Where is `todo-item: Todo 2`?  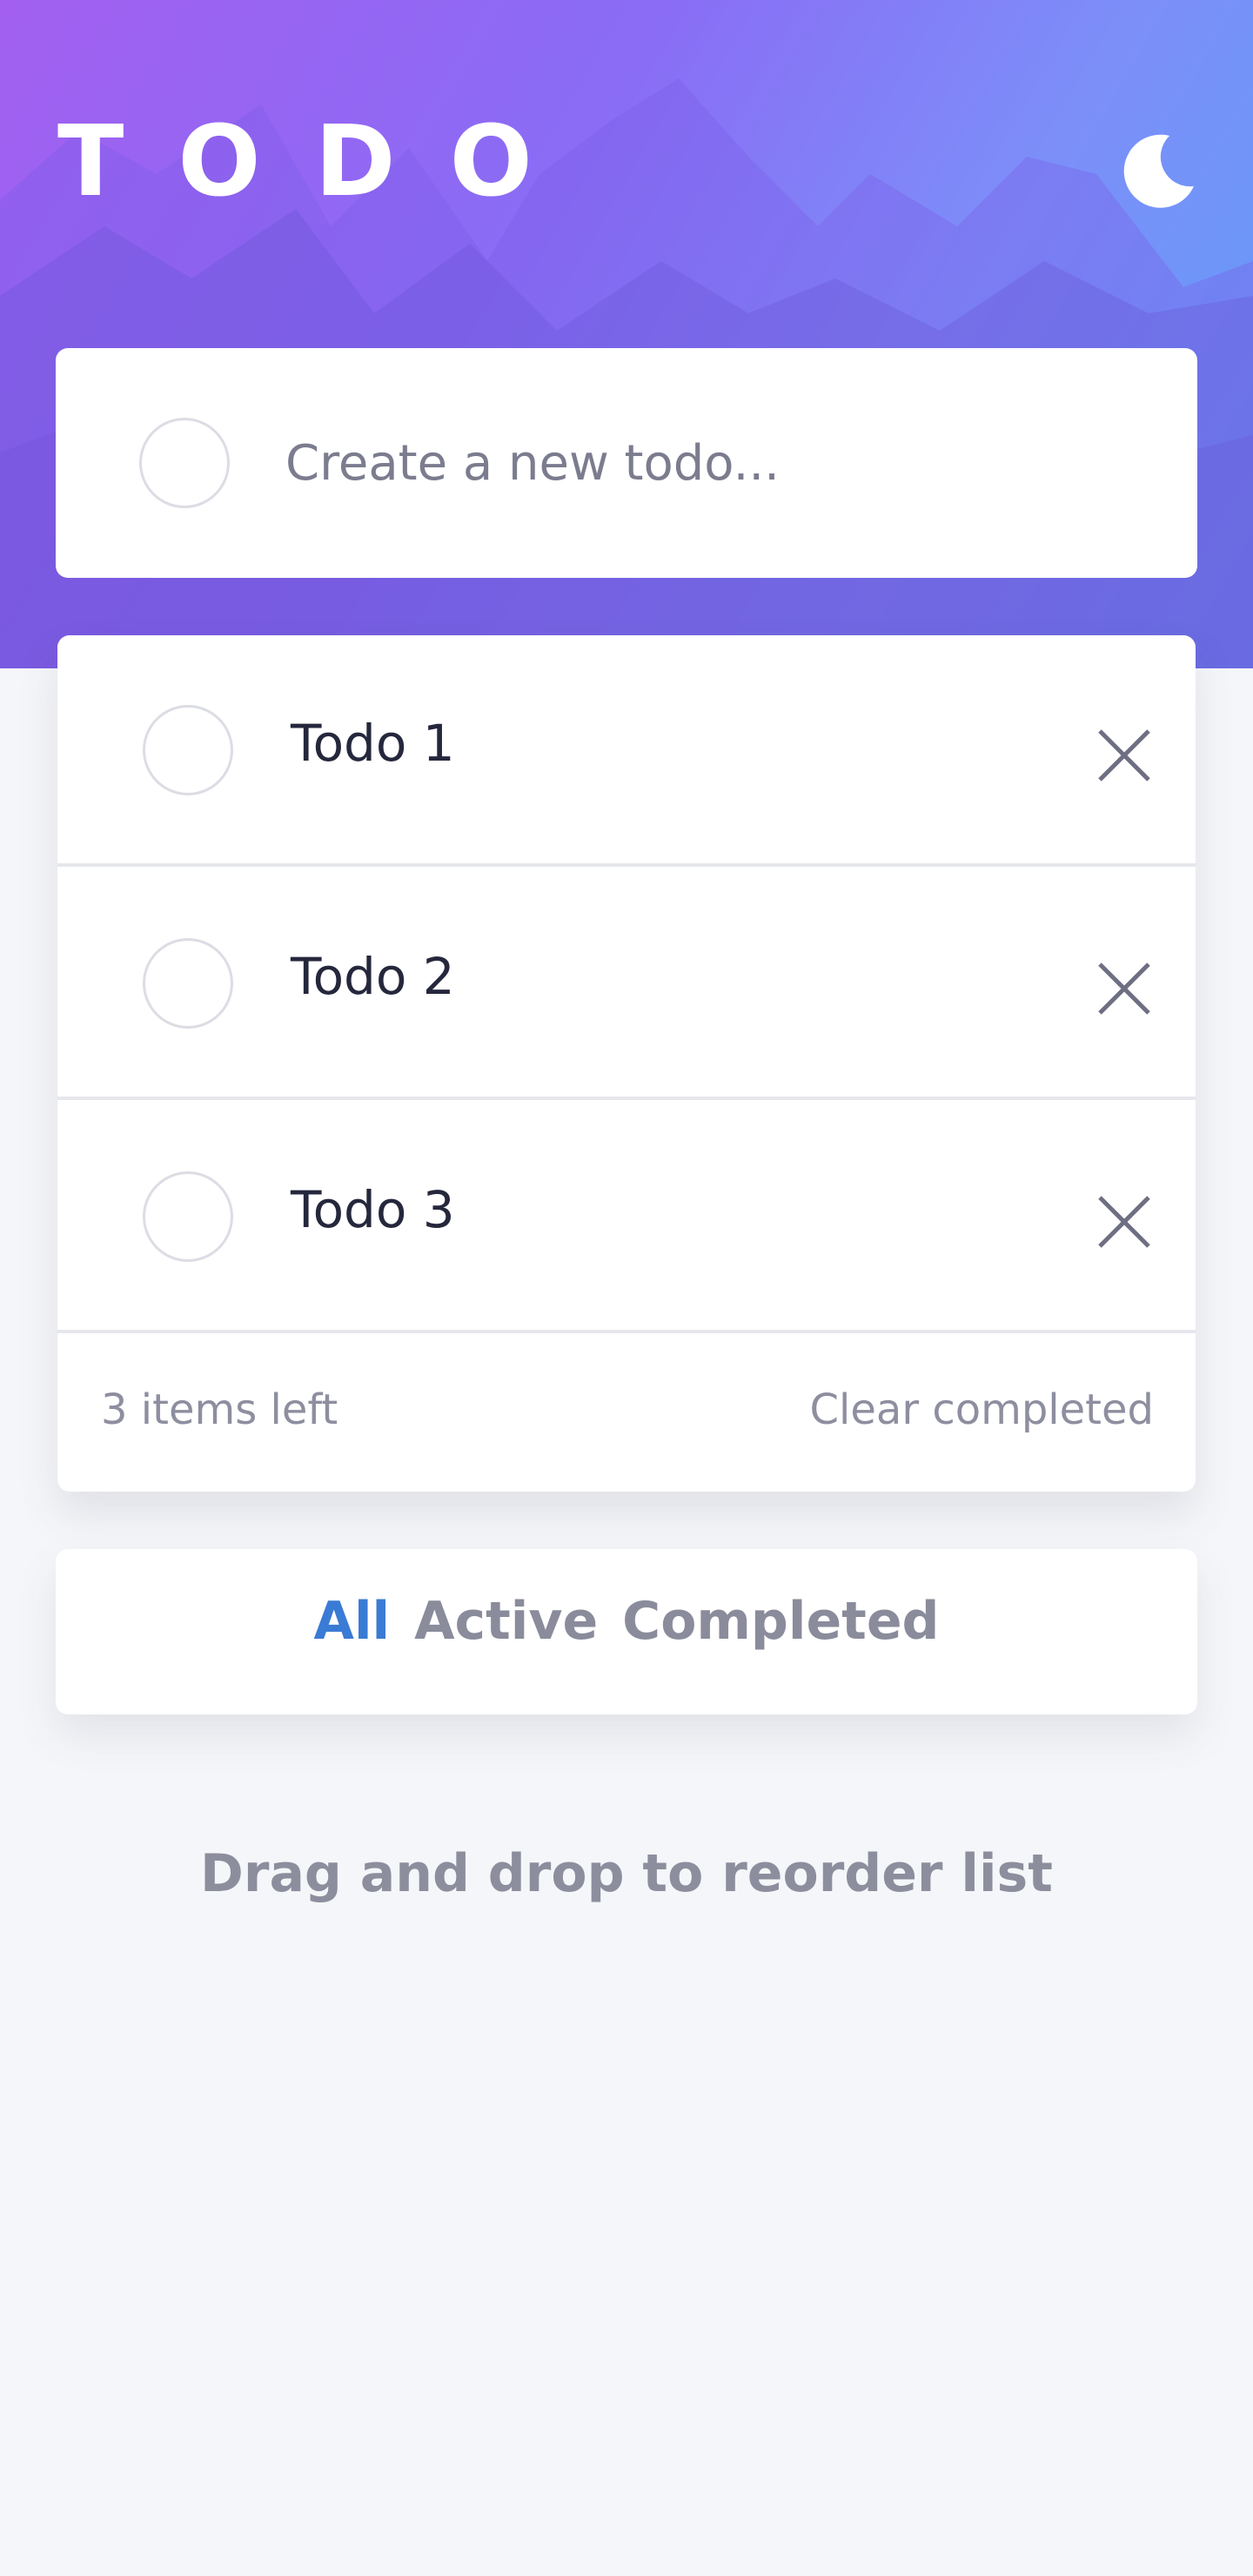 todo-item: Todo 2 is located at coordinates (626, 984).